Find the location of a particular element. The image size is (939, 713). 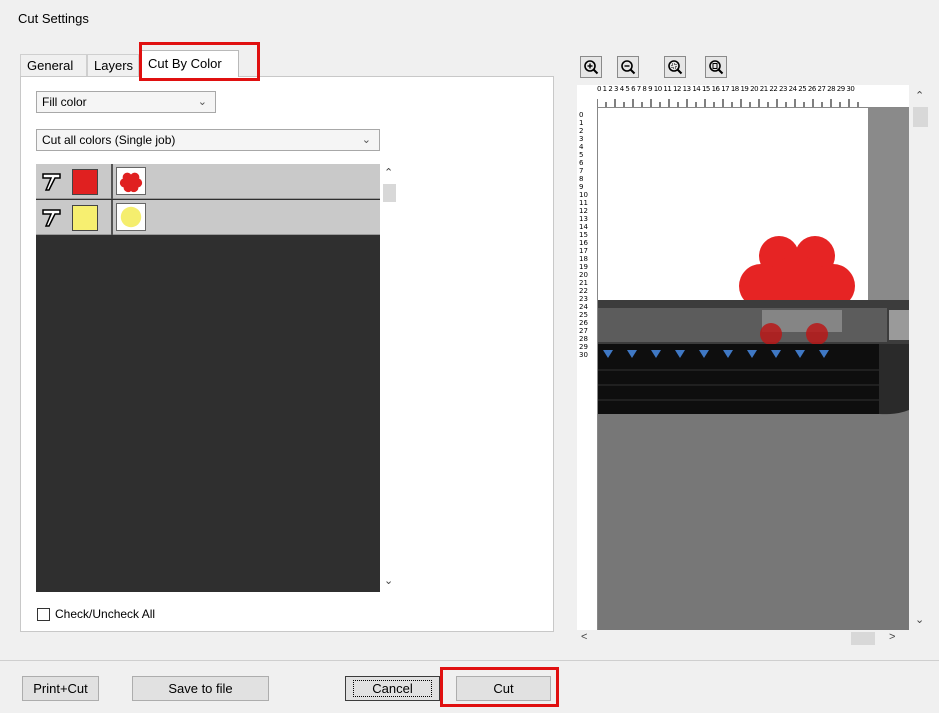

zoom-fit-icon is located at coordinates (675, 67).